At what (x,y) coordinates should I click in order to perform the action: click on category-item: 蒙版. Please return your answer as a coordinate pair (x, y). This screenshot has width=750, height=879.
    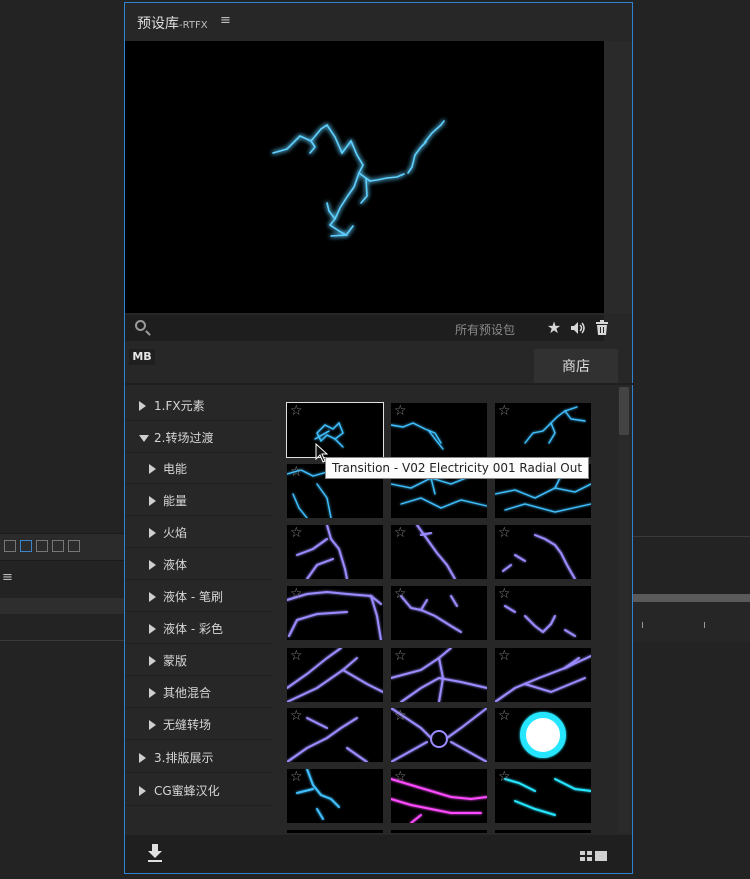
    Looking at the image, I should click on (199, 661).